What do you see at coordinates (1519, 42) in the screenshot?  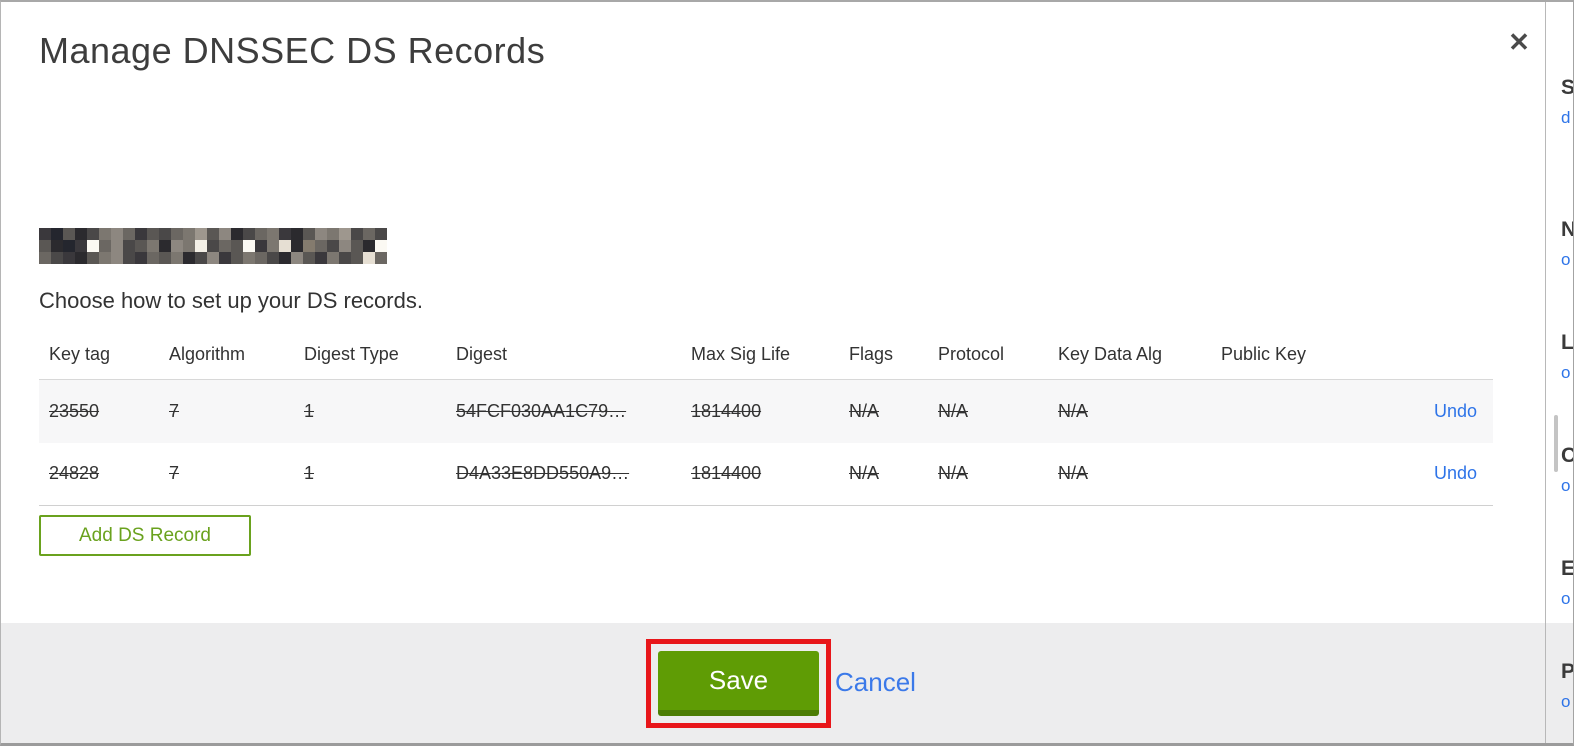 I see `close-icon: ✕` at bounding box center [1519, 42].